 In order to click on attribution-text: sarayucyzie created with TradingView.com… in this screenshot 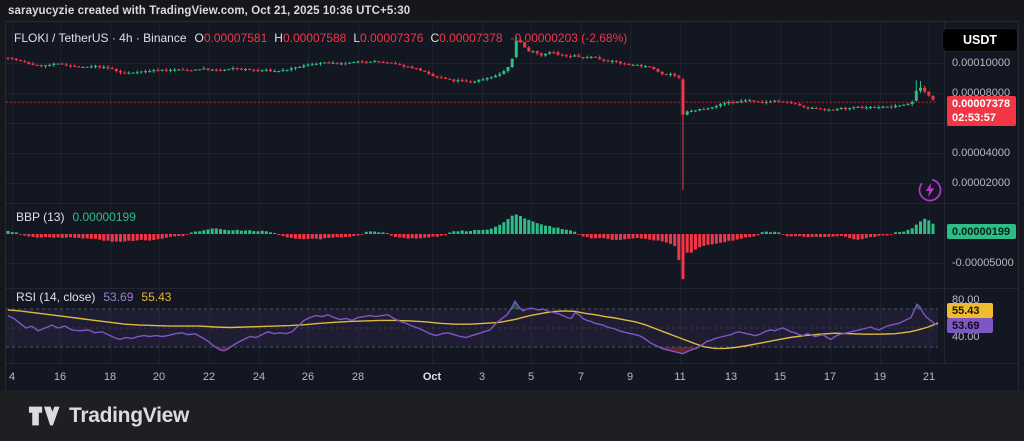, I will do `click(209, 11)`.